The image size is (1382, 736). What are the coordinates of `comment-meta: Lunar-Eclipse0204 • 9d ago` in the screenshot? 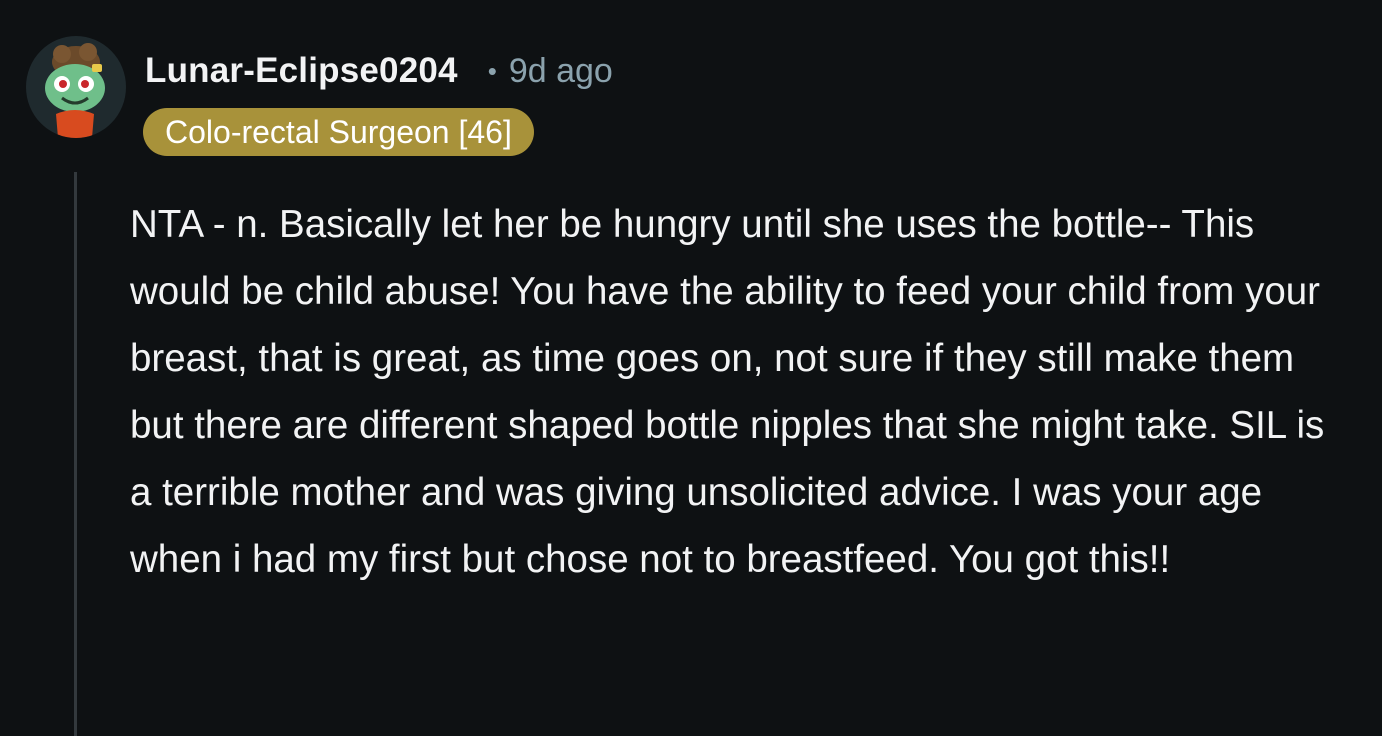 It's located at (379, 71).